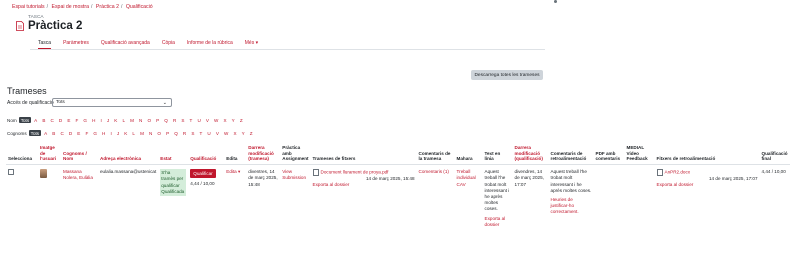 This screenshot has height=270, width=800. Describe the element at coordinates (173, 155) in the screenshot. I see `column-header: Estat` at that location.